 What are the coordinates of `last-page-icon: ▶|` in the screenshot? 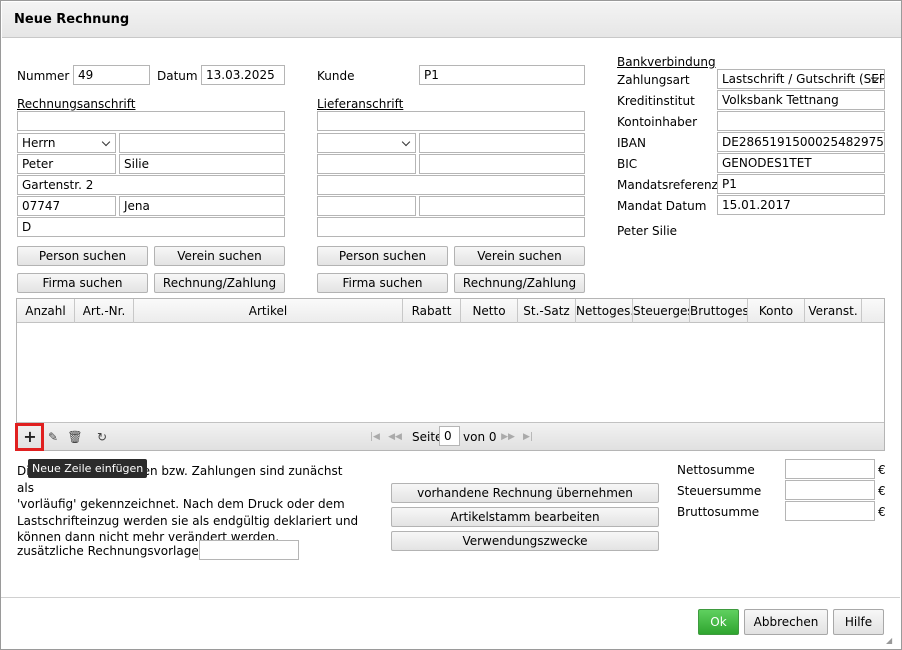 It's located at (528, 437).